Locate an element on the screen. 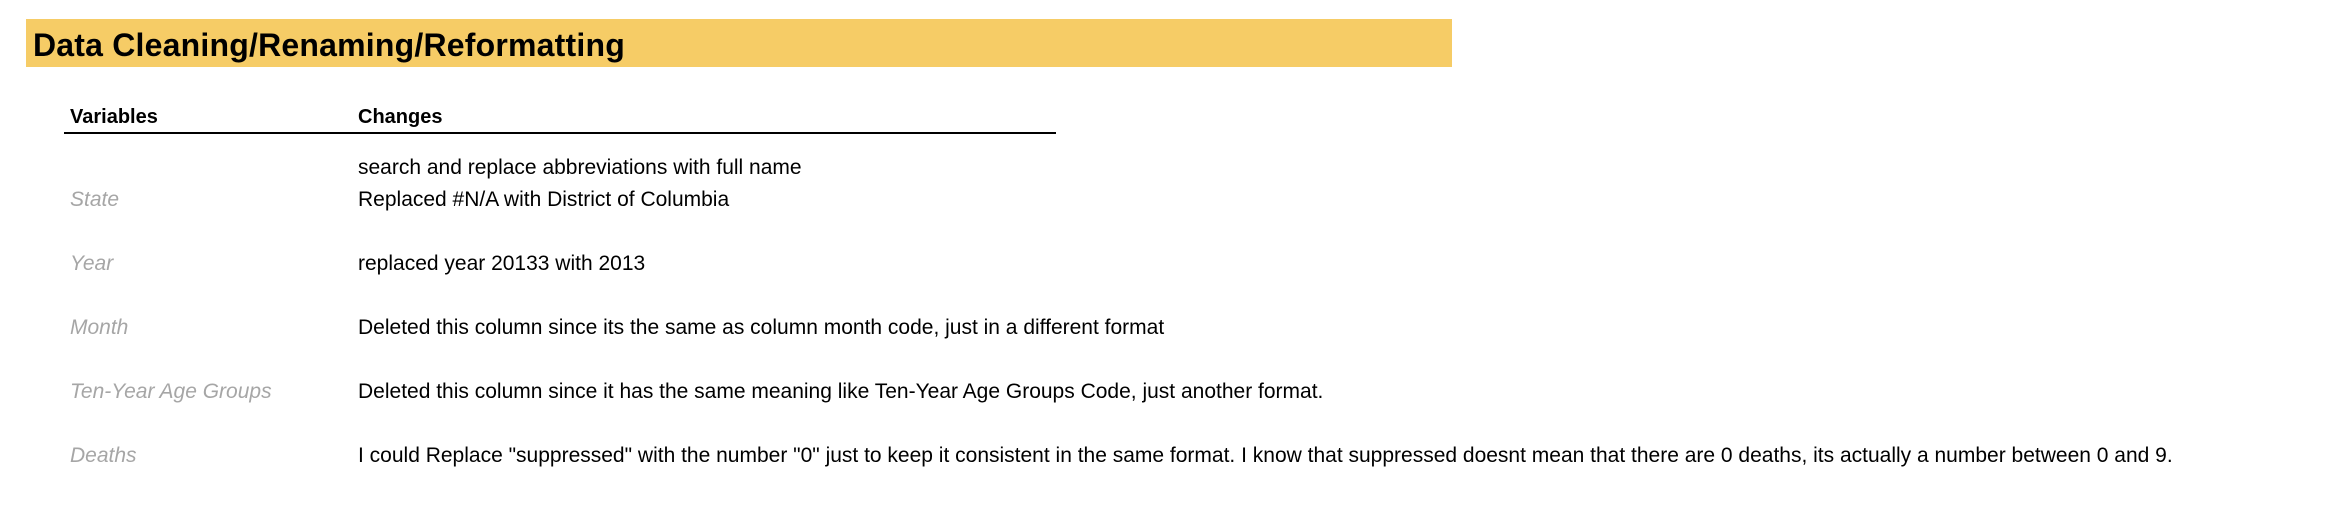  variable-label-year: Year is located at coordinates (92, 263).